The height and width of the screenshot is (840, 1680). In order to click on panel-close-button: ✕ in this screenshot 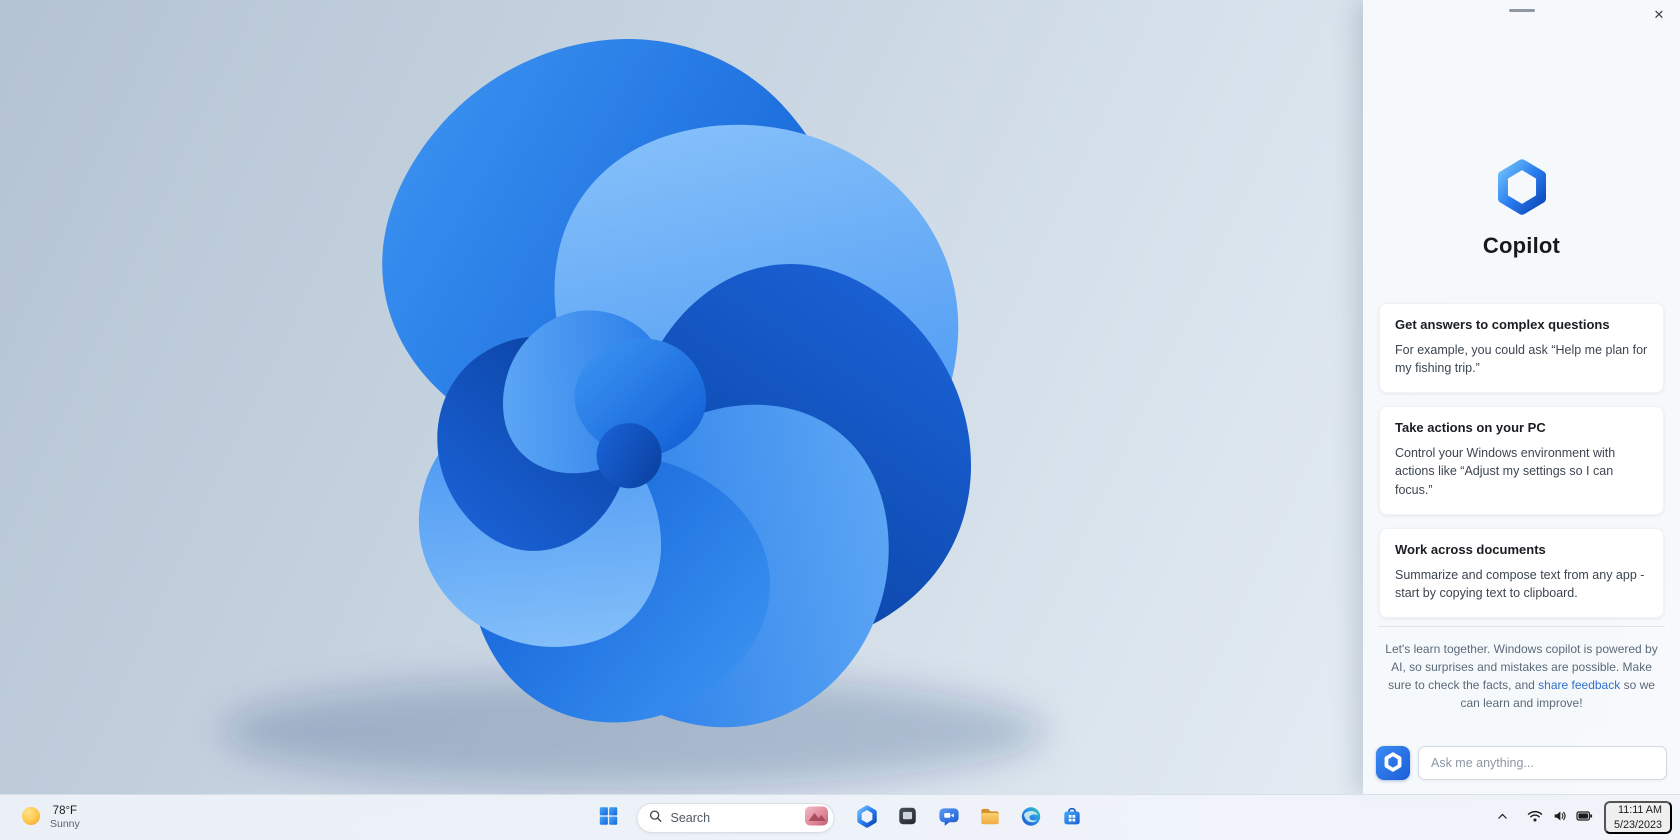, I will do `click(1659, 15)`.